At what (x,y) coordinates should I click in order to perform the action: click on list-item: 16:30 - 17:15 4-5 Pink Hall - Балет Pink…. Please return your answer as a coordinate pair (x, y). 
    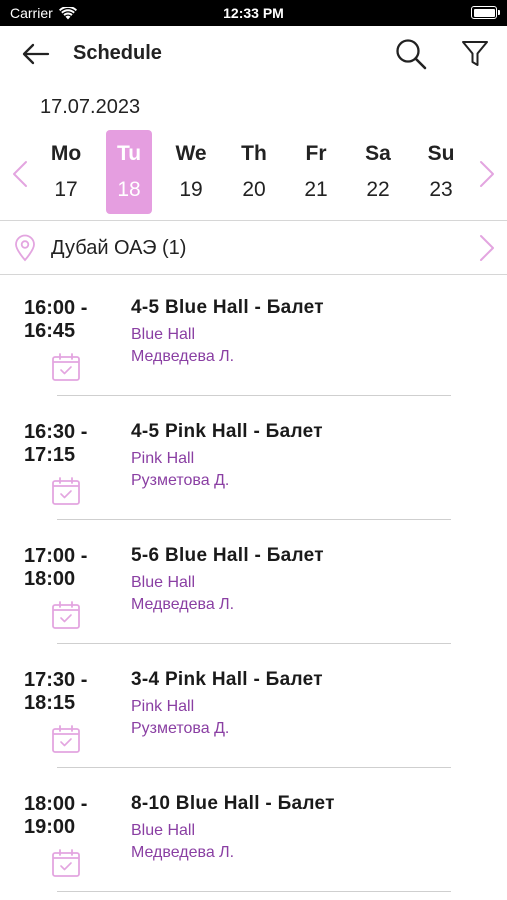
    Looking at the image, I should click on (253, 466).